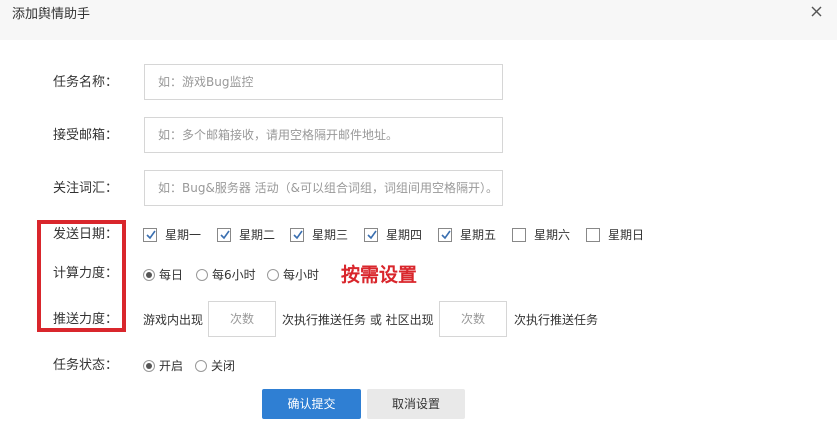  I want to click on dialog-header: 添加舆情助手, so click(418, 20).